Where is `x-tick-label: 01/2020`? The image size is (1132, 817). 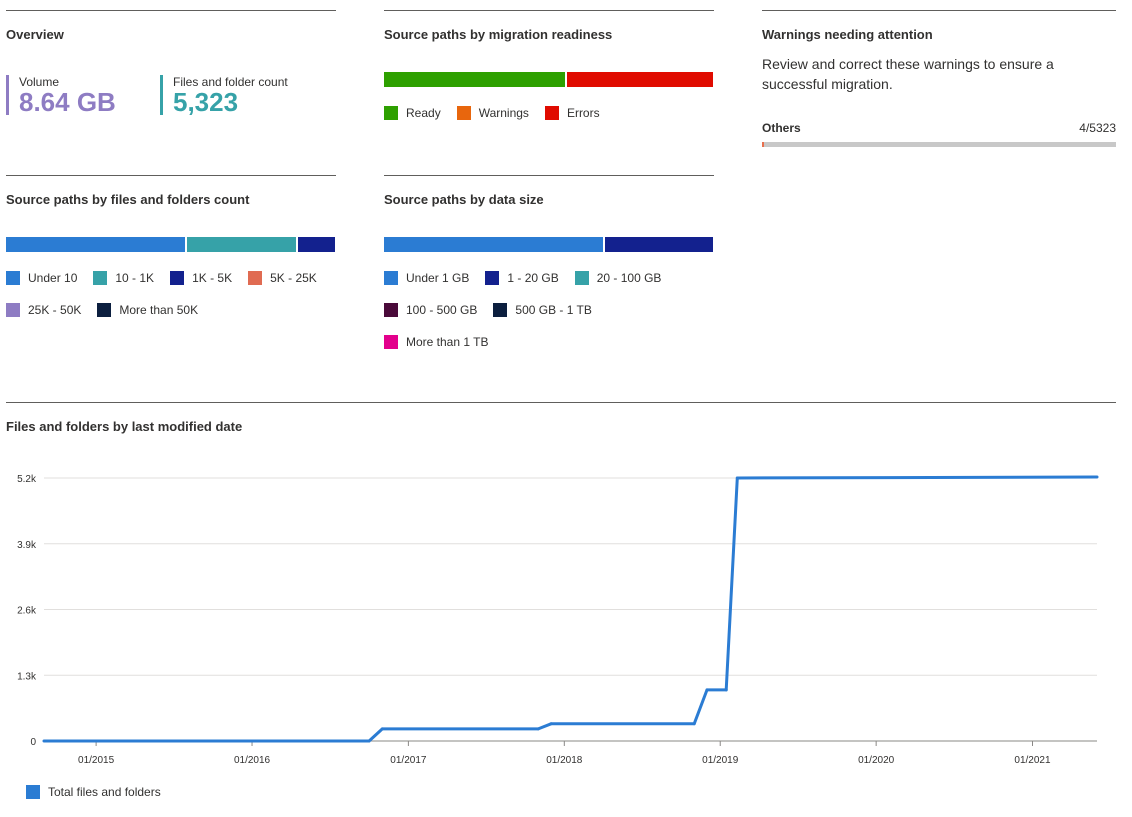
x-tick-label: 01/2020 is located at coordinates (876, 760).